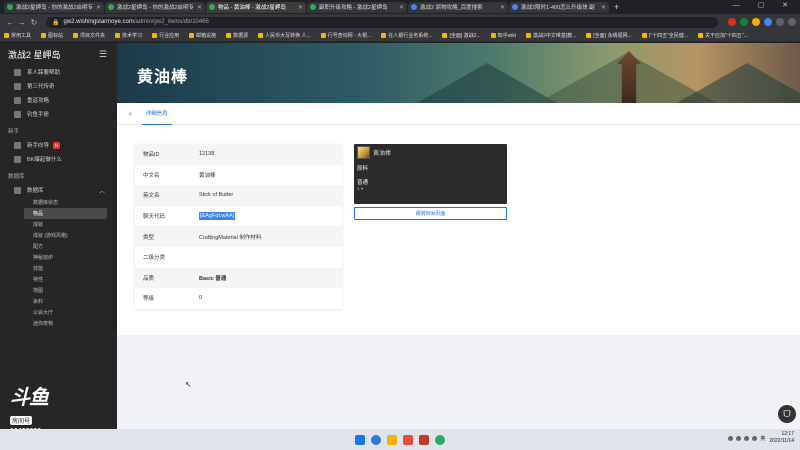 This screenshot has width=800, height=450. I want to click on file-explorer-icon, so click(392, 439).